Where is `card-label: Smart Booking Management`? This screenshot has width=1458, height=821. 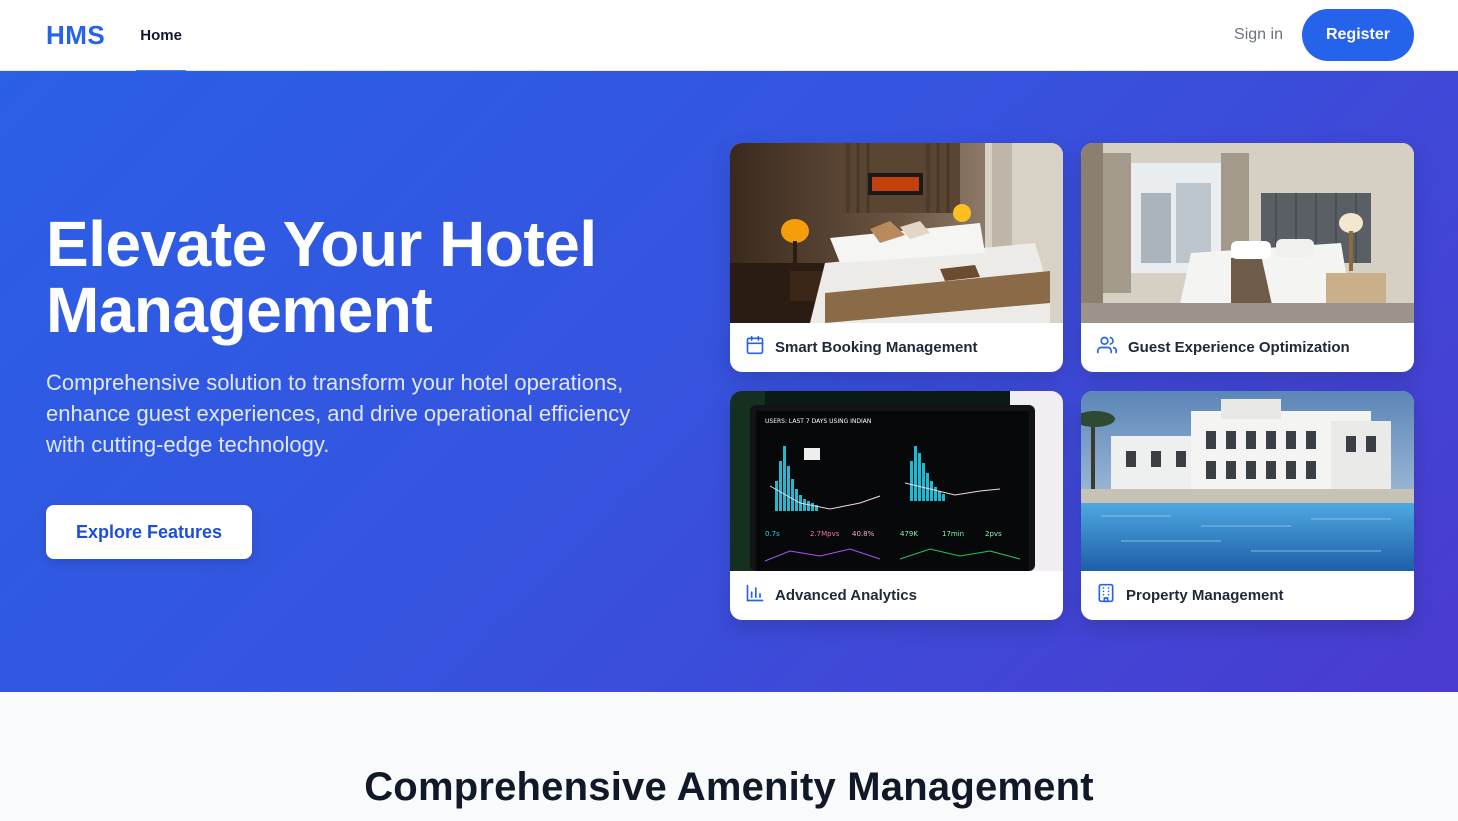
card-label: Smart Booking Management is located at coordinates (876, 347).